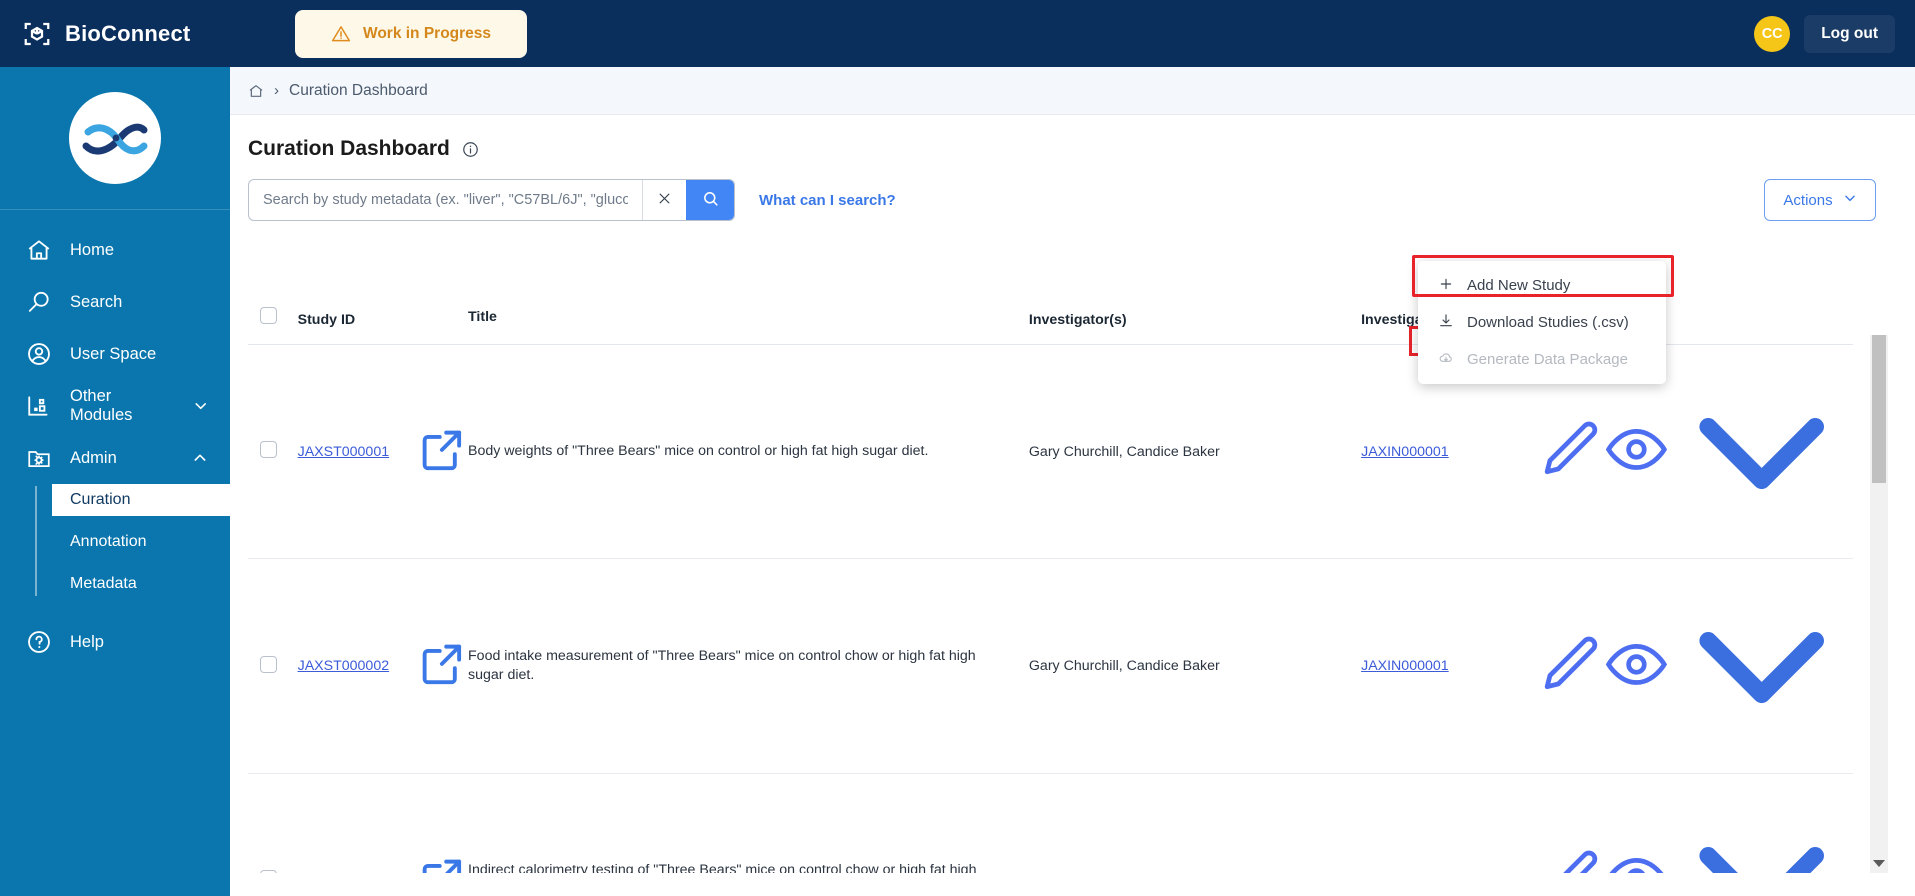 This screenshot has width=1915, height=896. What do you see at coordinates (827, 200) in the screenshot?
I see `what-can-i-search-link: What can I search?` at bounding box center [827, 200].